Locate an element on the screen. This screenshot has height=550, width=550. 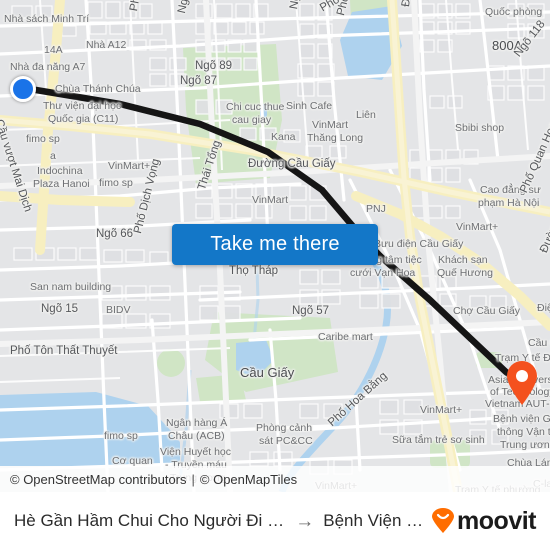
openmaptiles-attribution-link: © OpenMapTiles is located at coordinates (248, 479).